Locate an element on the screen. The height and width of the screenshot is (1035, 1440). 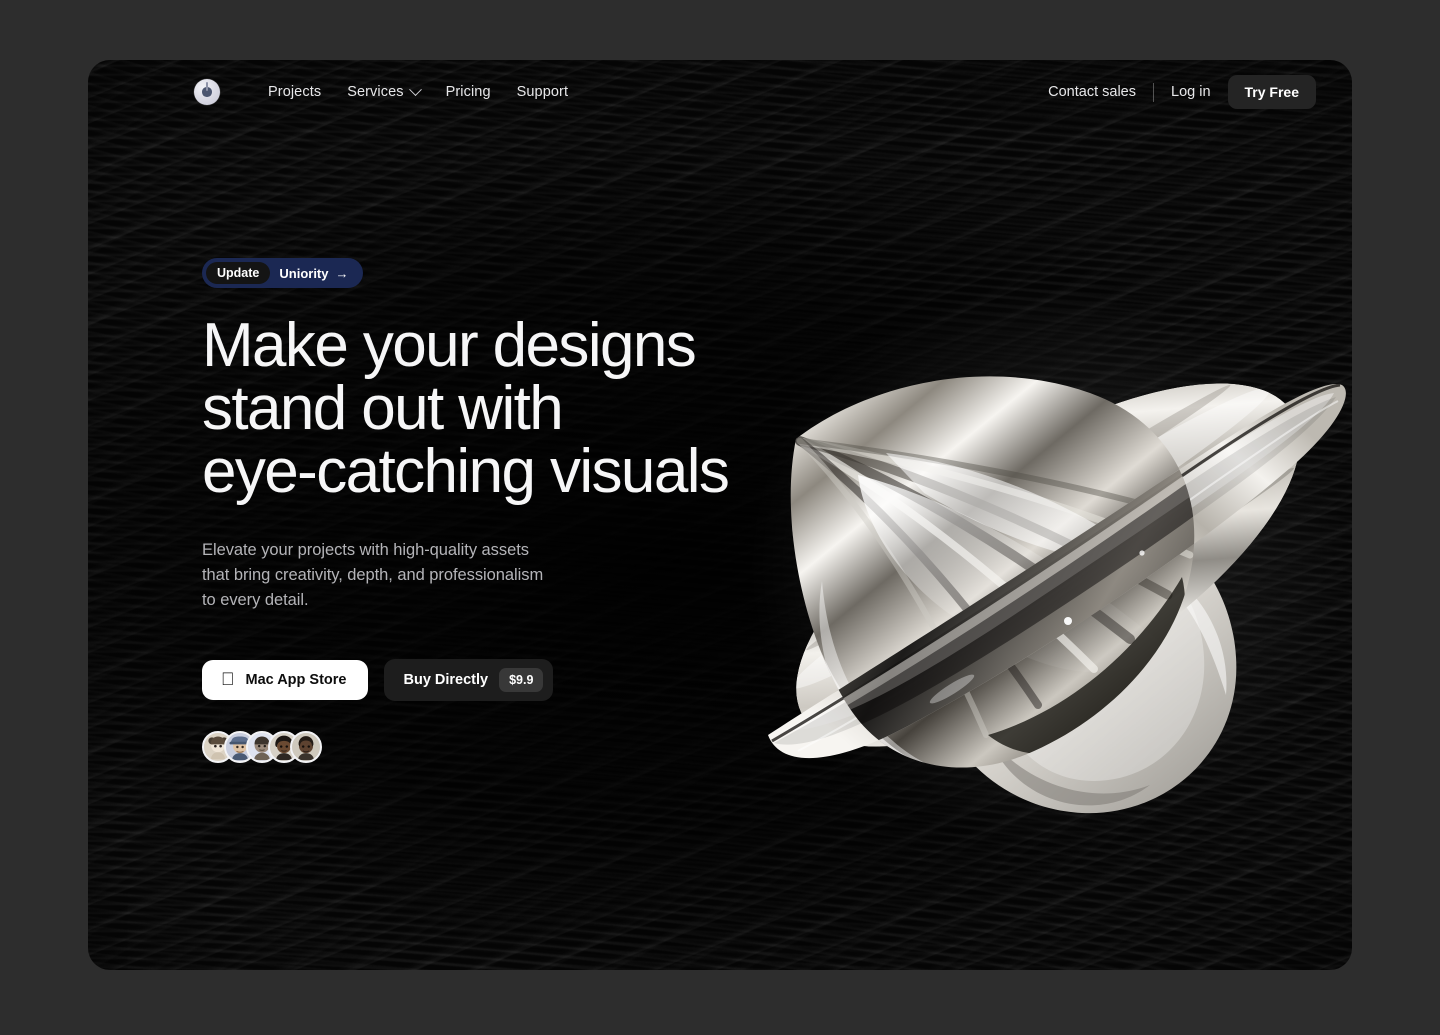
nav-link-services: Services is located at coordinates (384, 91).